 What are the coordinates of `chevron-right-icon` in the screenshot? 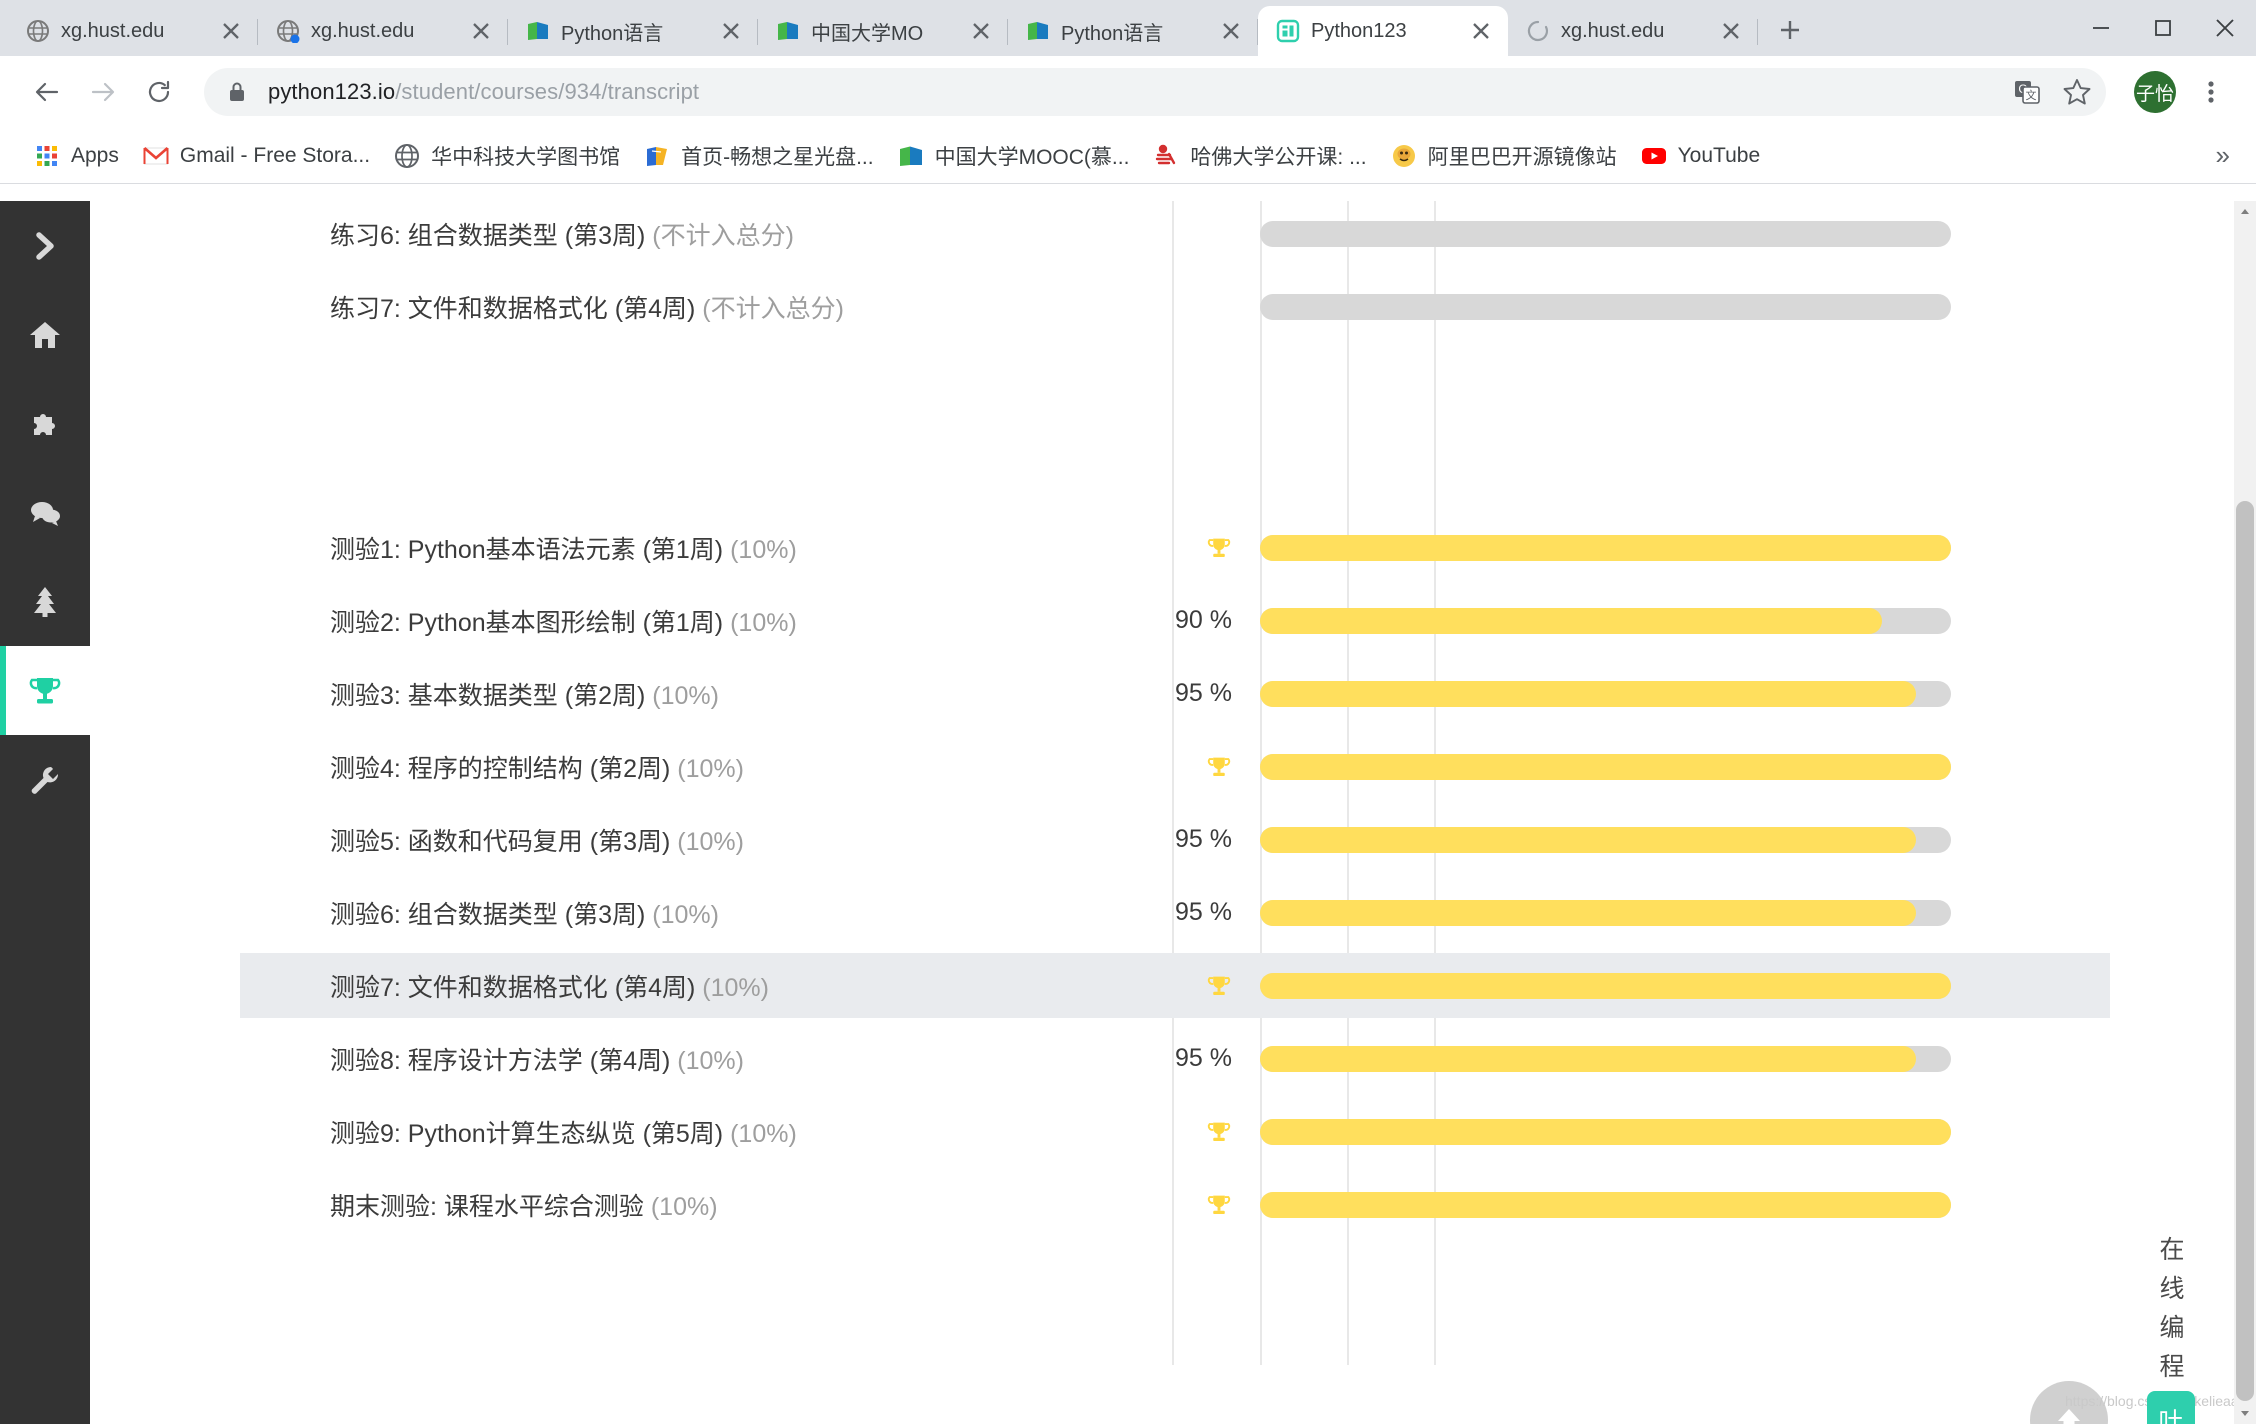 It's located at (45, 245).